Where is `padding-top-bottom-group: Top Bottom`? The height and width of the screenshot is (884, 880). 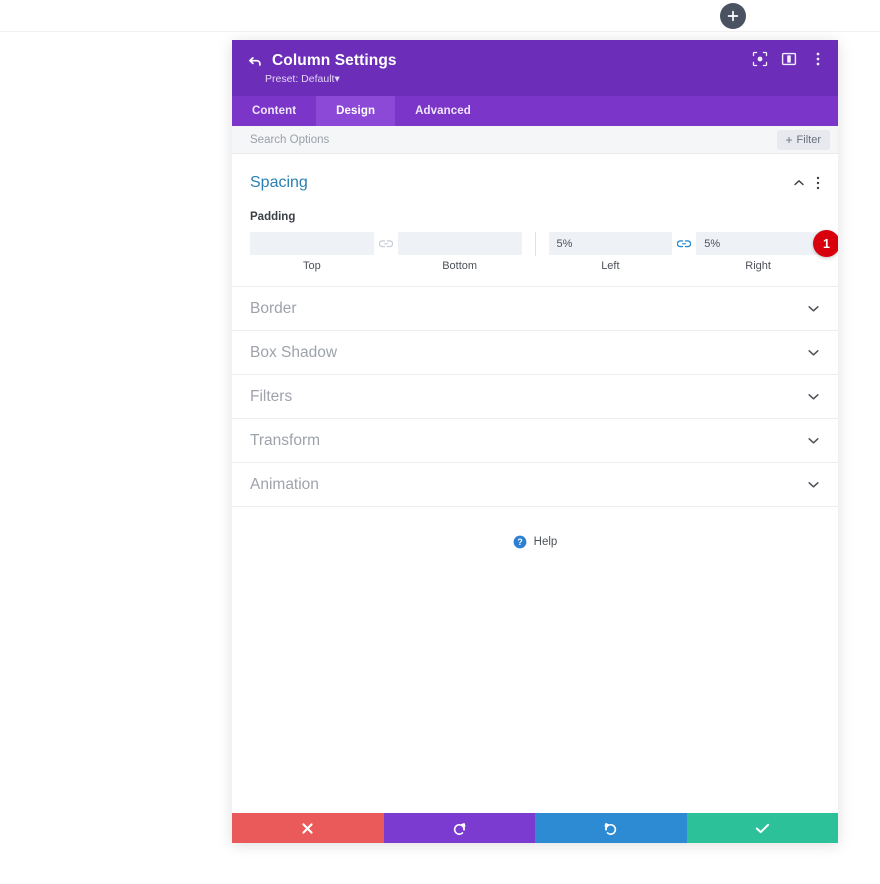 padding-top-bottom-group: Top Bottom is located at coordinates (386, 252).